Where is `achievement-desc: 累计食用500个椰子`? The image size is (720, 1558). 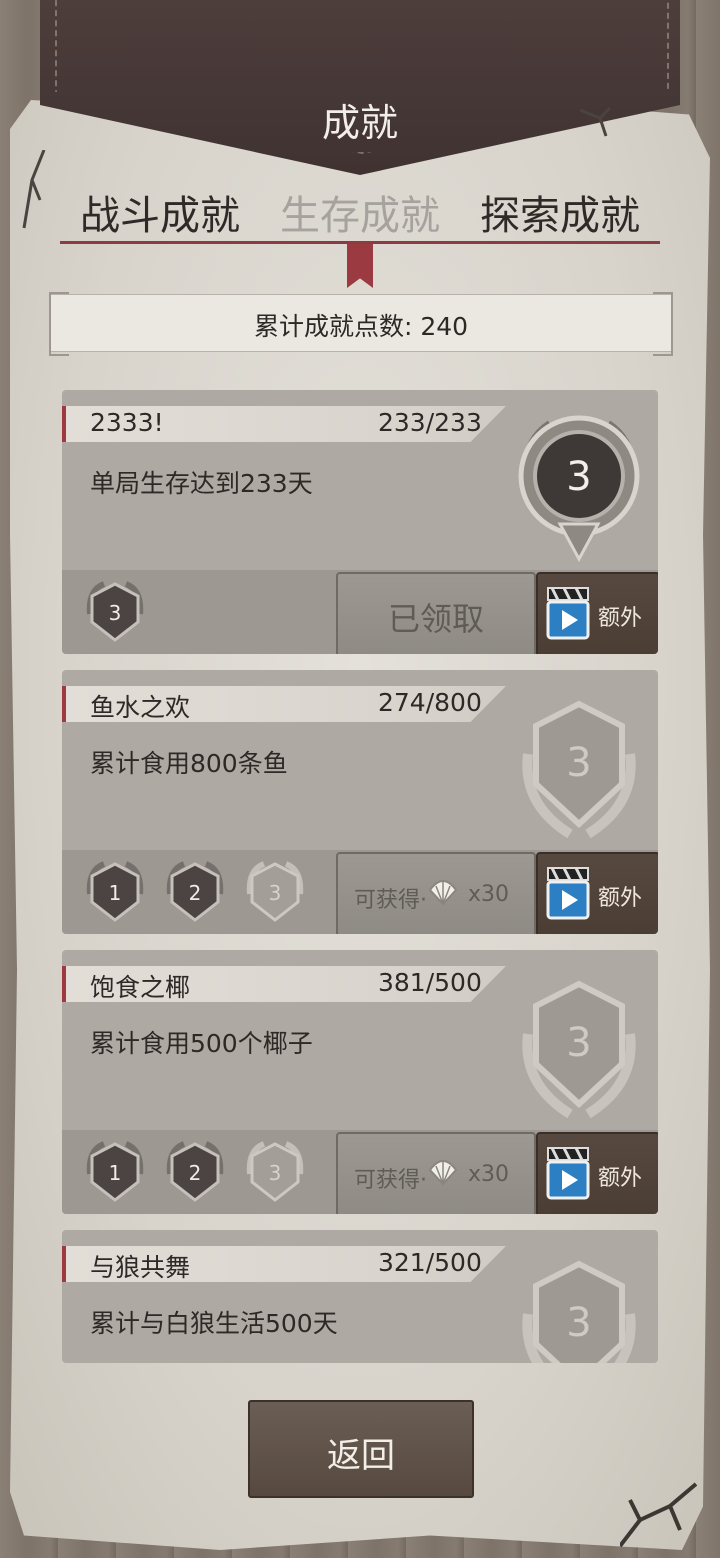 achievement-desc: 累计食用500个椰子 is located at coordinates (201, 1043).